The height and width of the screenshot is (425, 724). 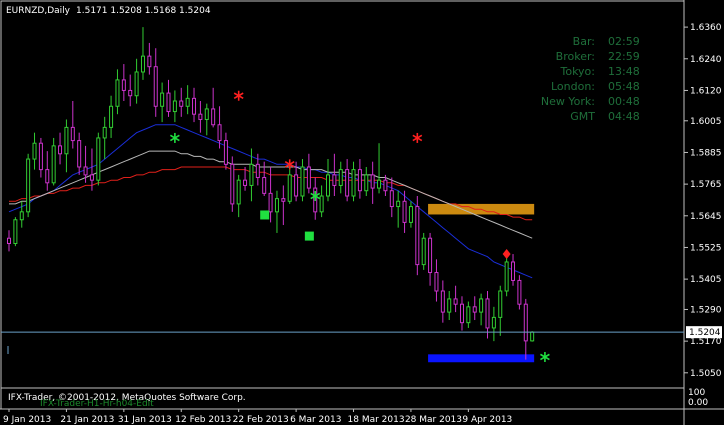 What do you see at coordinates (624, 56) in the screenshot?
I see `session-time: 22:59` at bounding box center [624, 56].